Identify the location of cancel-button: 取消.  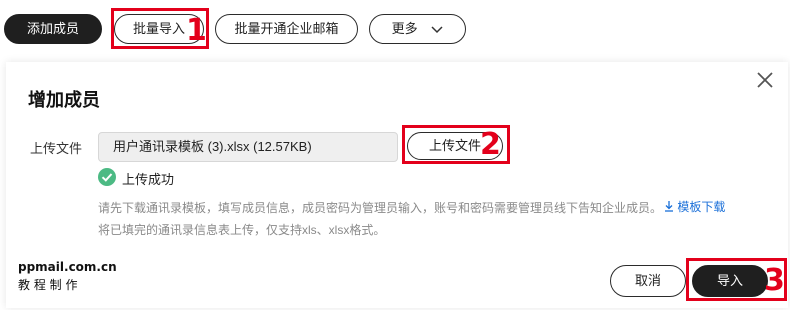
(648, 281).